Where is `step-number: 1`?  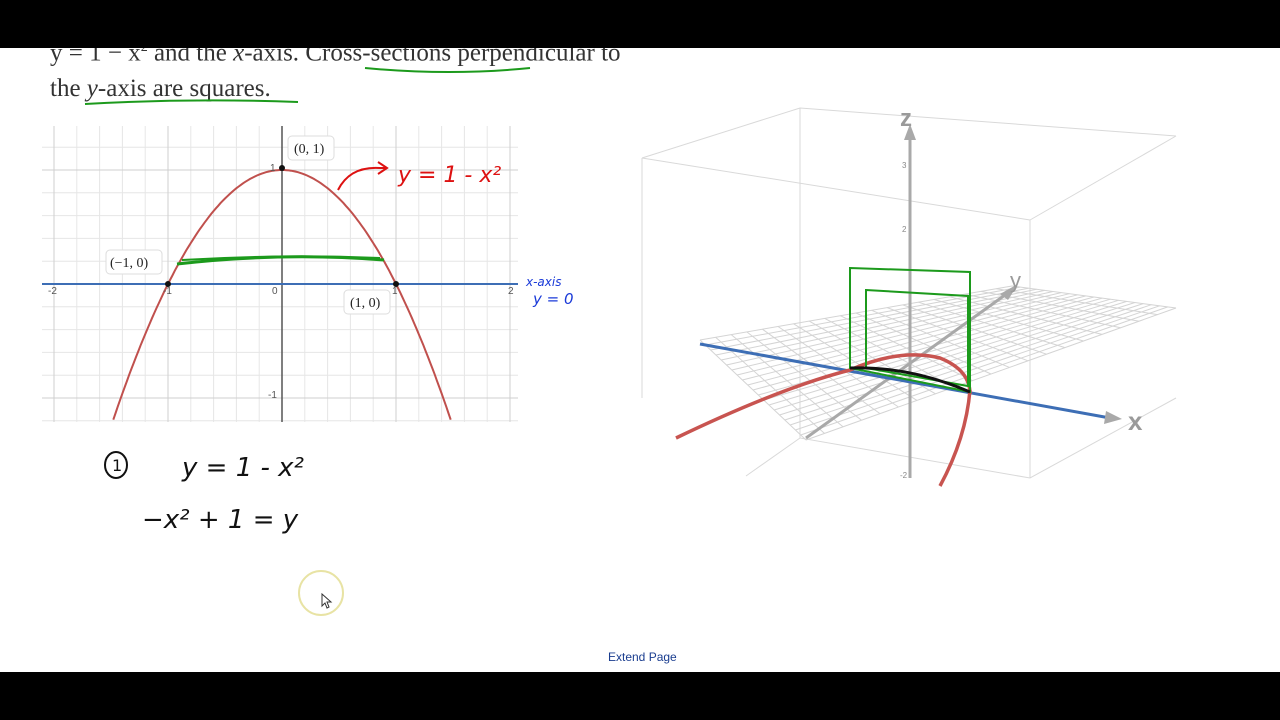
step-number: 1 is located at coordinates (117, 465).